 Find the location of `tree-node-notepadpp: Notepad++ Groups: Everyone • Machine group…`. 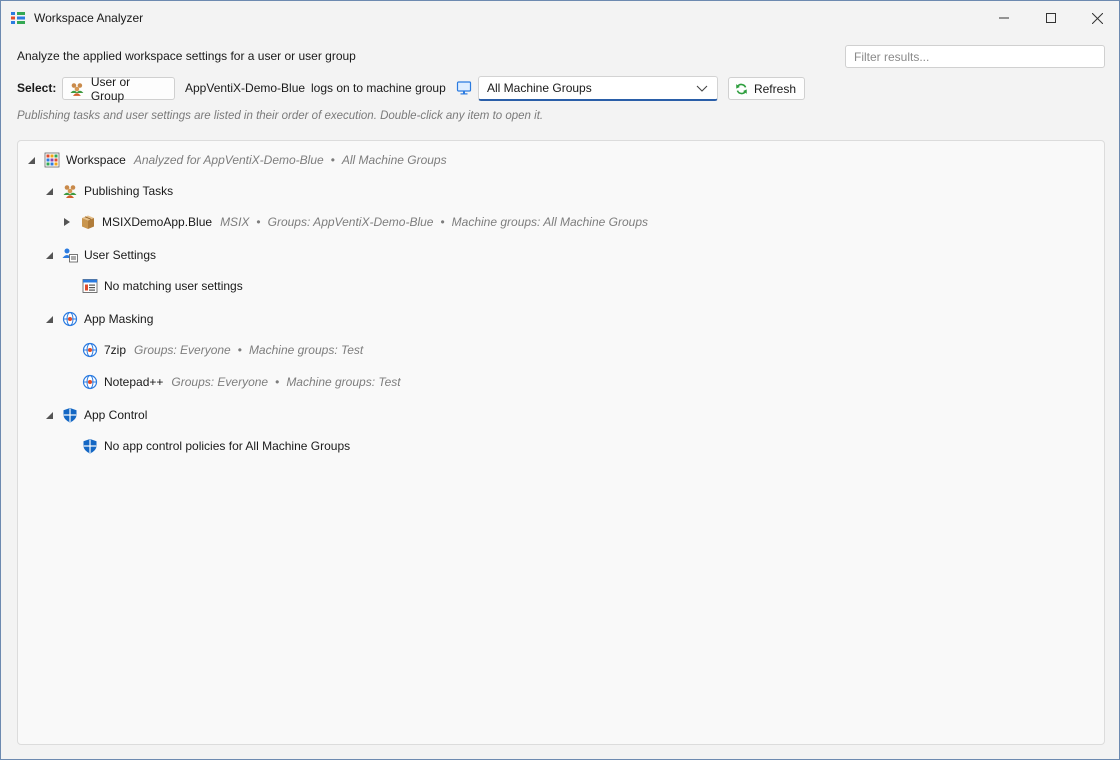

tree-node-notepadpp: Notepad++ Groups: Everyone • Machine group… is located at coordinates (241, 382).